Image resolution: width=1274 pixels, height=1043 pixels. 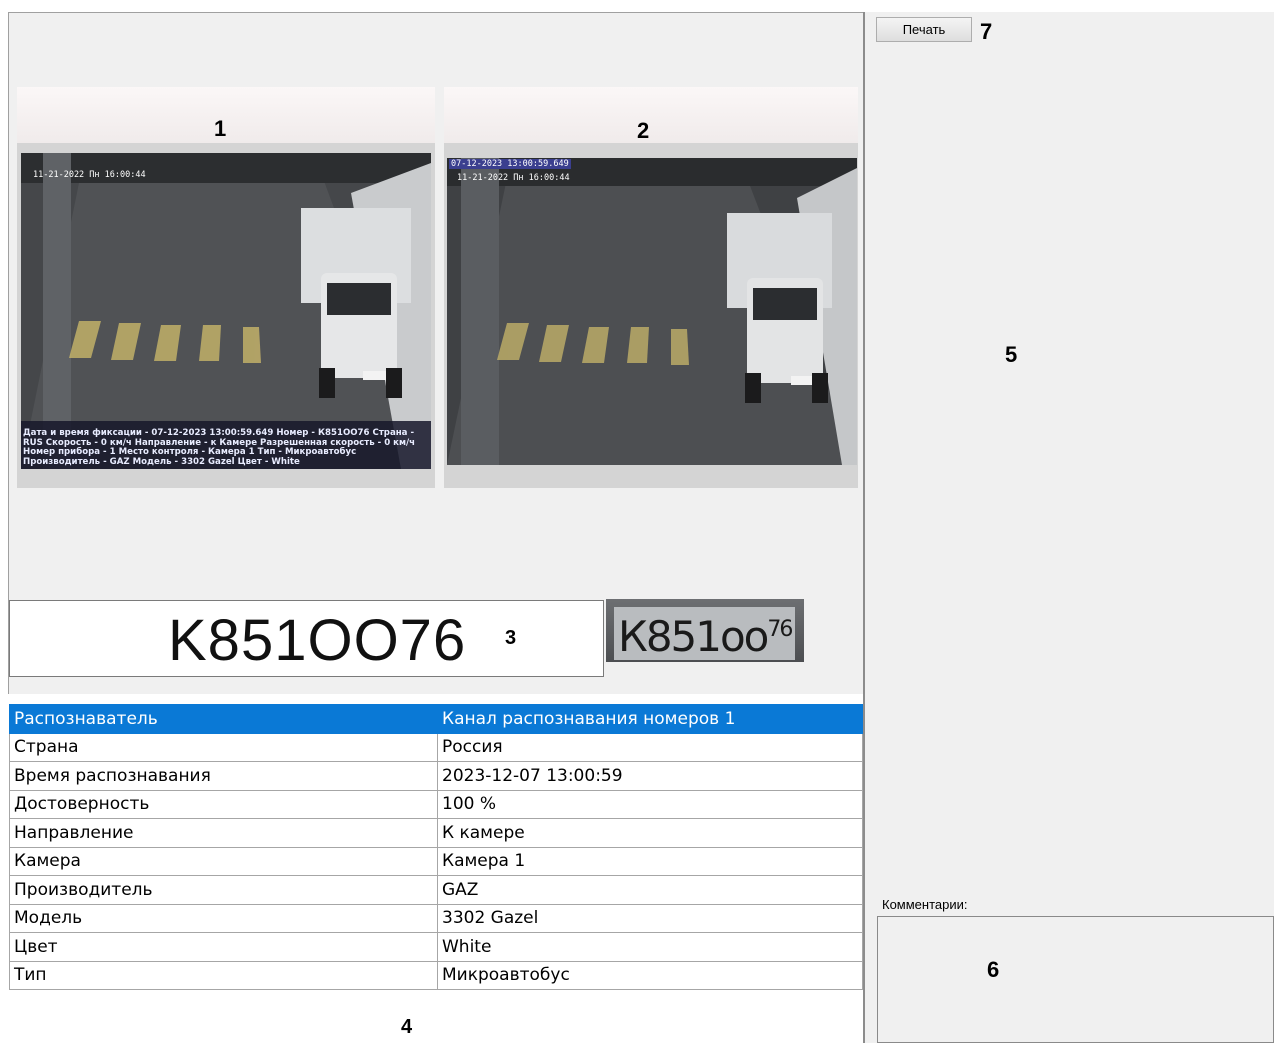 What do you see at coordinates (223, 747) in the screenshot?
I see `property-name: Страна` at bounding box center [223, 747].